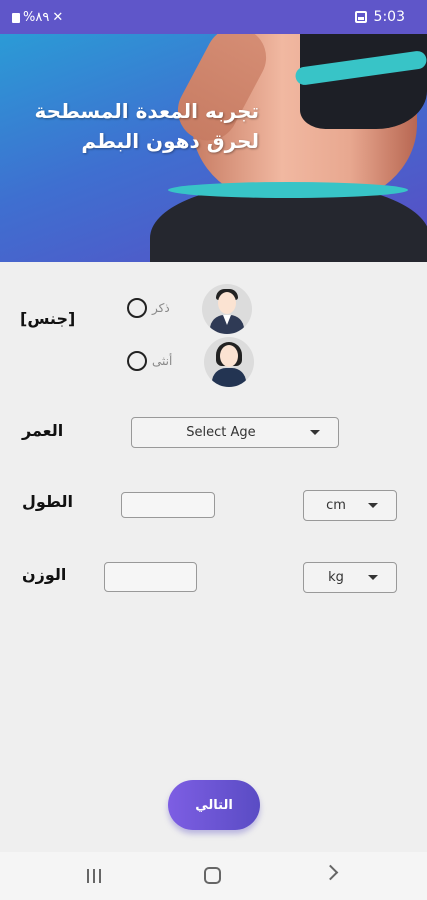  Describe the element at coordinates (389, 17) in the screenshot. I see `status-time: 5:03` at that location.